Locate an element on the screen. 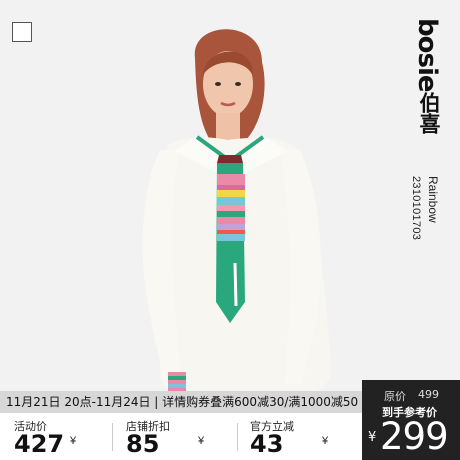 The width and height of the screenshot is (460, 460). price-breakdown: 活动价 ¥ 427 店铺折扣 ¥ 85 官方立减 ¥ 43 is located at coordinates (181, 436).